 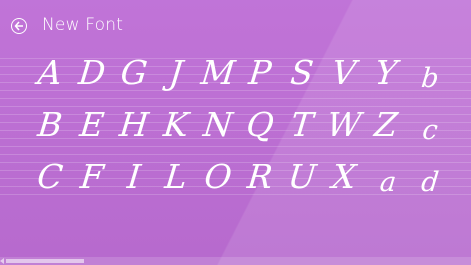 I want to click on glyph-tile-N: N, so click(x=218, y=125).